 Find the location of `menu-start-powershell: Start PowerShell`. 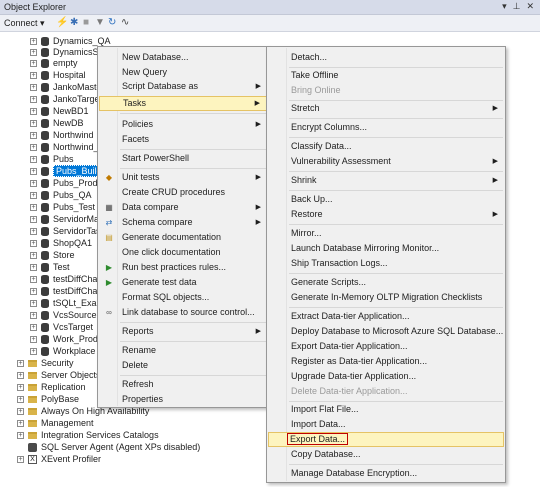

menu-start-powershell: Start PowerShell is located at coordinates (183, 158).